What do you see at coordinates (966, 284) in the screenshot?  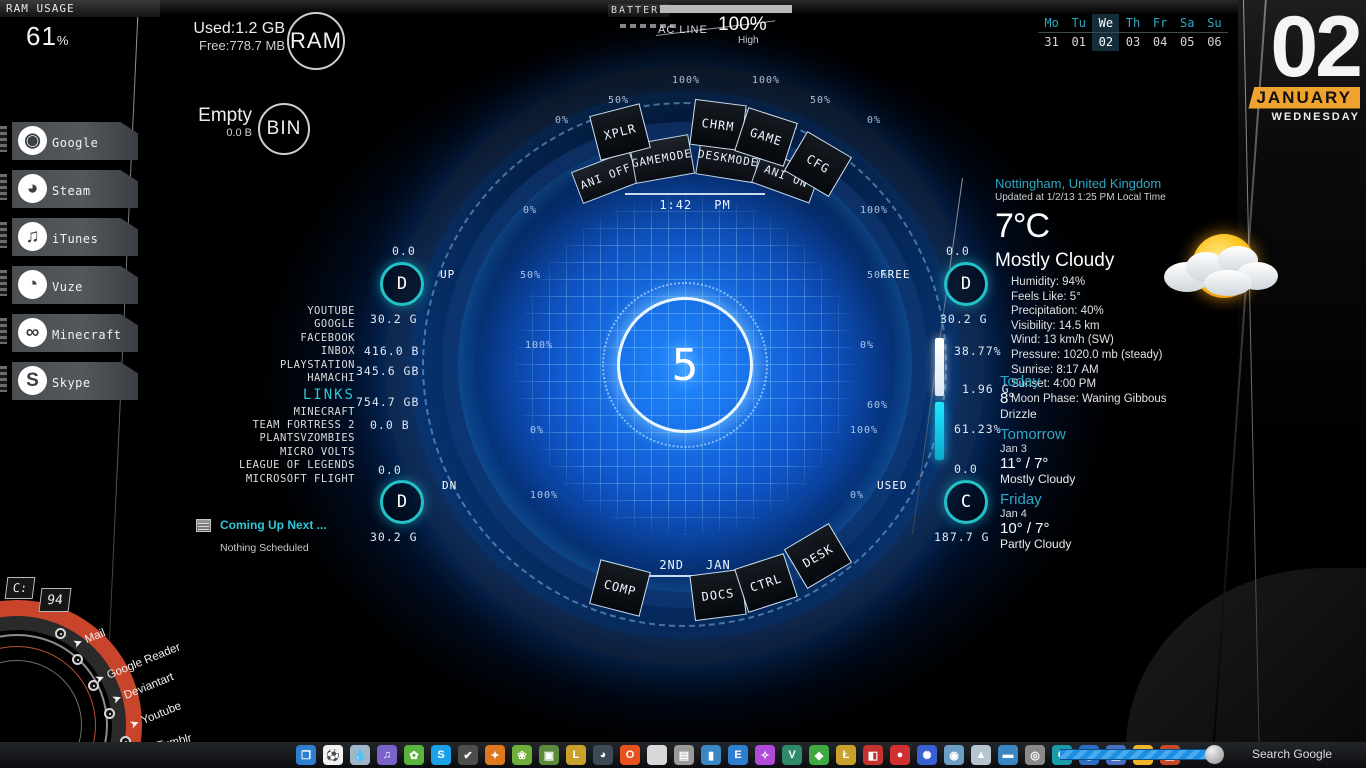 I see `right-top-drive-gauge: D` at bounding box center [966, 284].